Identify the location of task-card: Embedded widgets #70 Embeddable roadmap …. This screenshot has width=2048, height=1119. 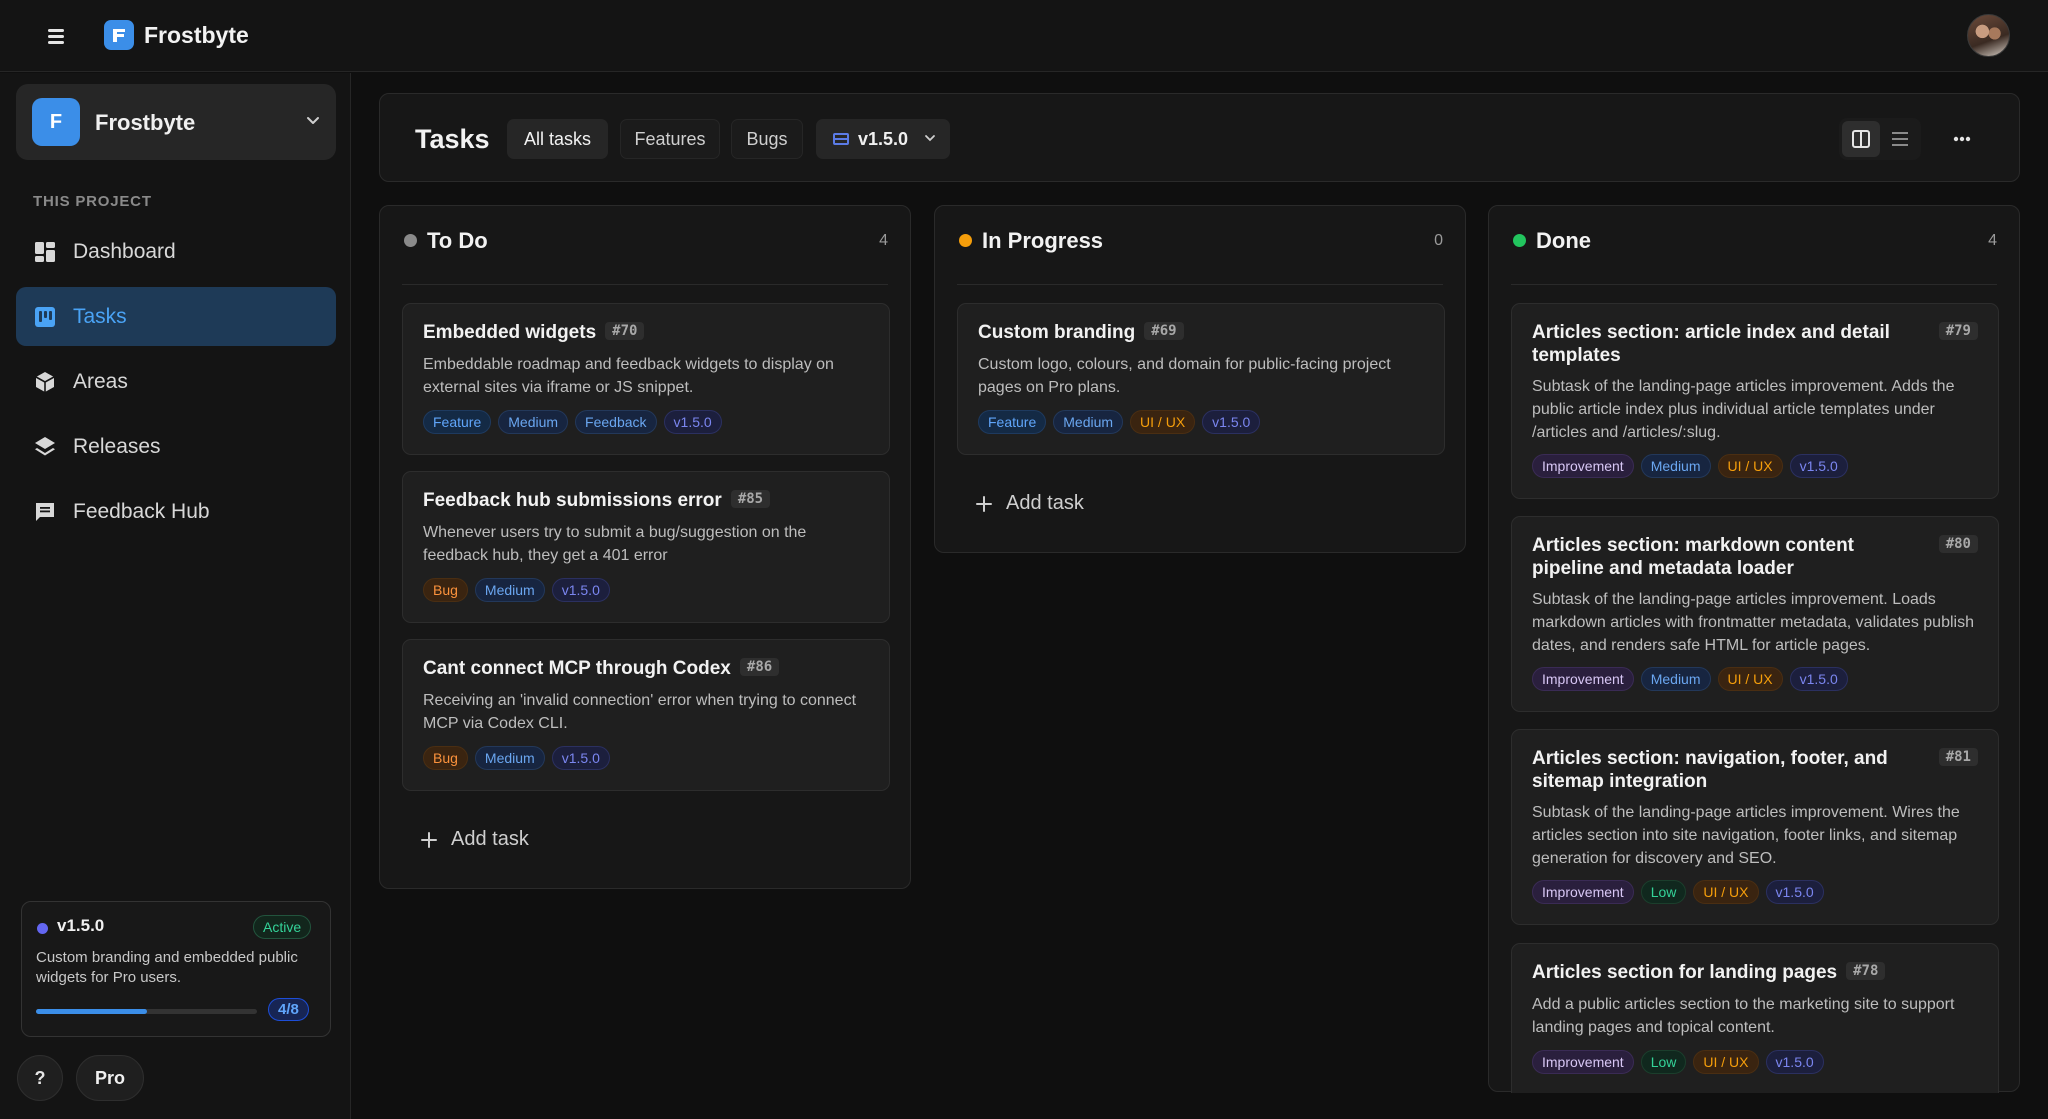
(646, 379).